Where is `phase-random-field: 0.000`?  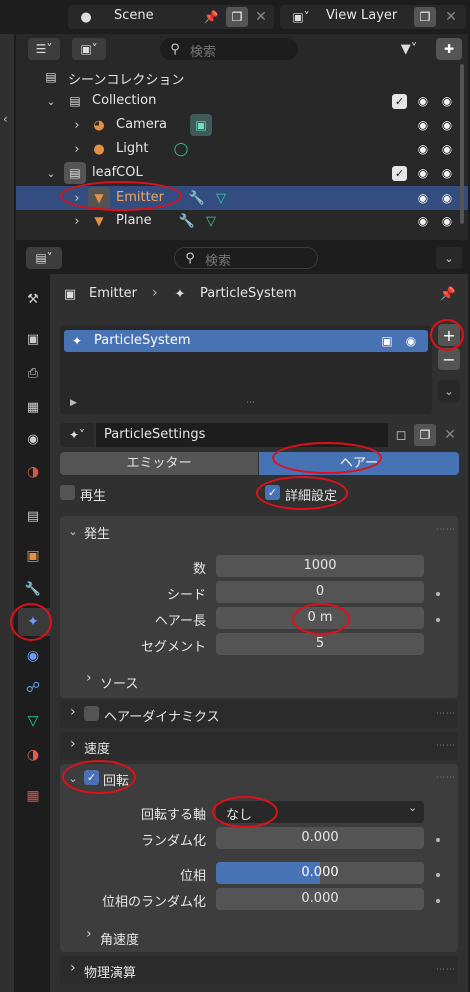 phase-random-field: 0.000 is located at coordinates (320, 899).